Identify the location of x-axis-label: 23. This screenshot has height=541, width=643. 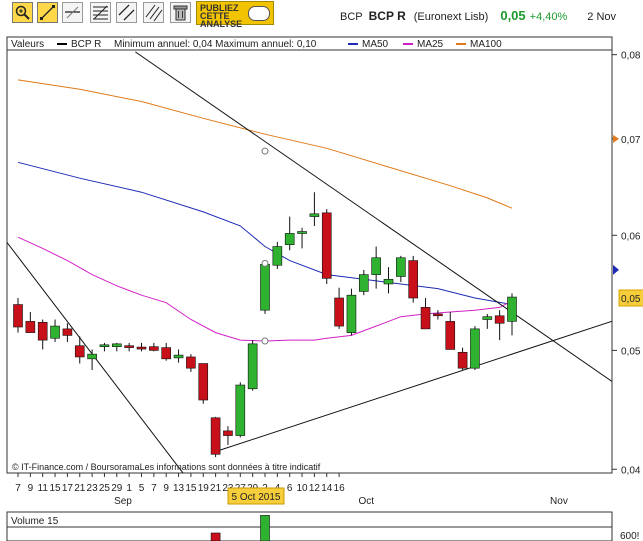
(93, 488).